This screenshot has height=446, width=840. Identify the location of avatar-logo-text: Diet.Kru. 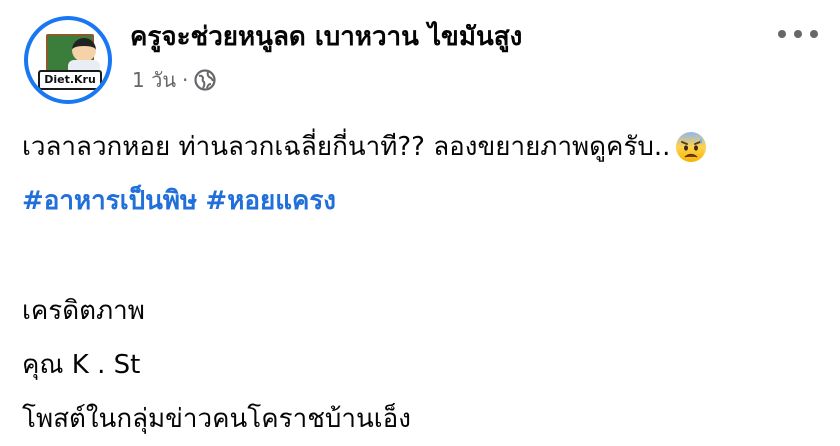
(70, 80).